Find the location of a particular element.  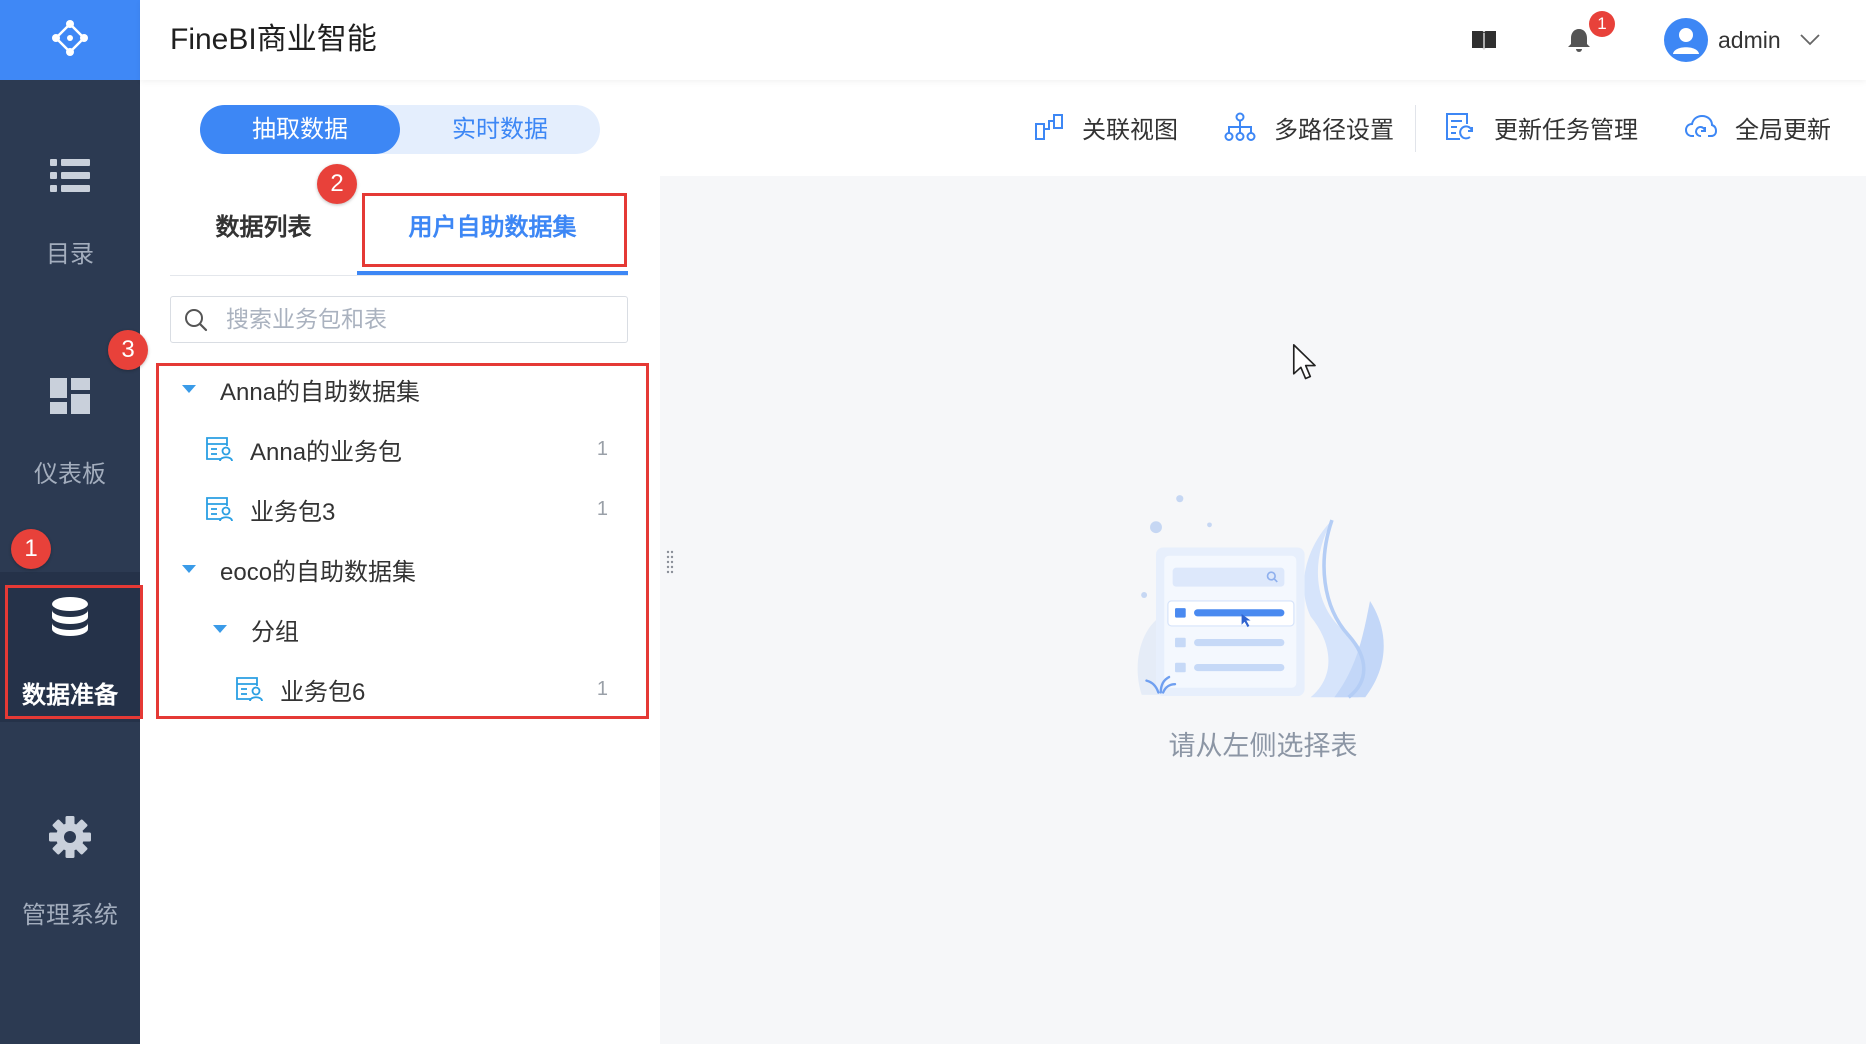

tree-node-group: Anna的自助数据集 is located at coordinates (399, 389).